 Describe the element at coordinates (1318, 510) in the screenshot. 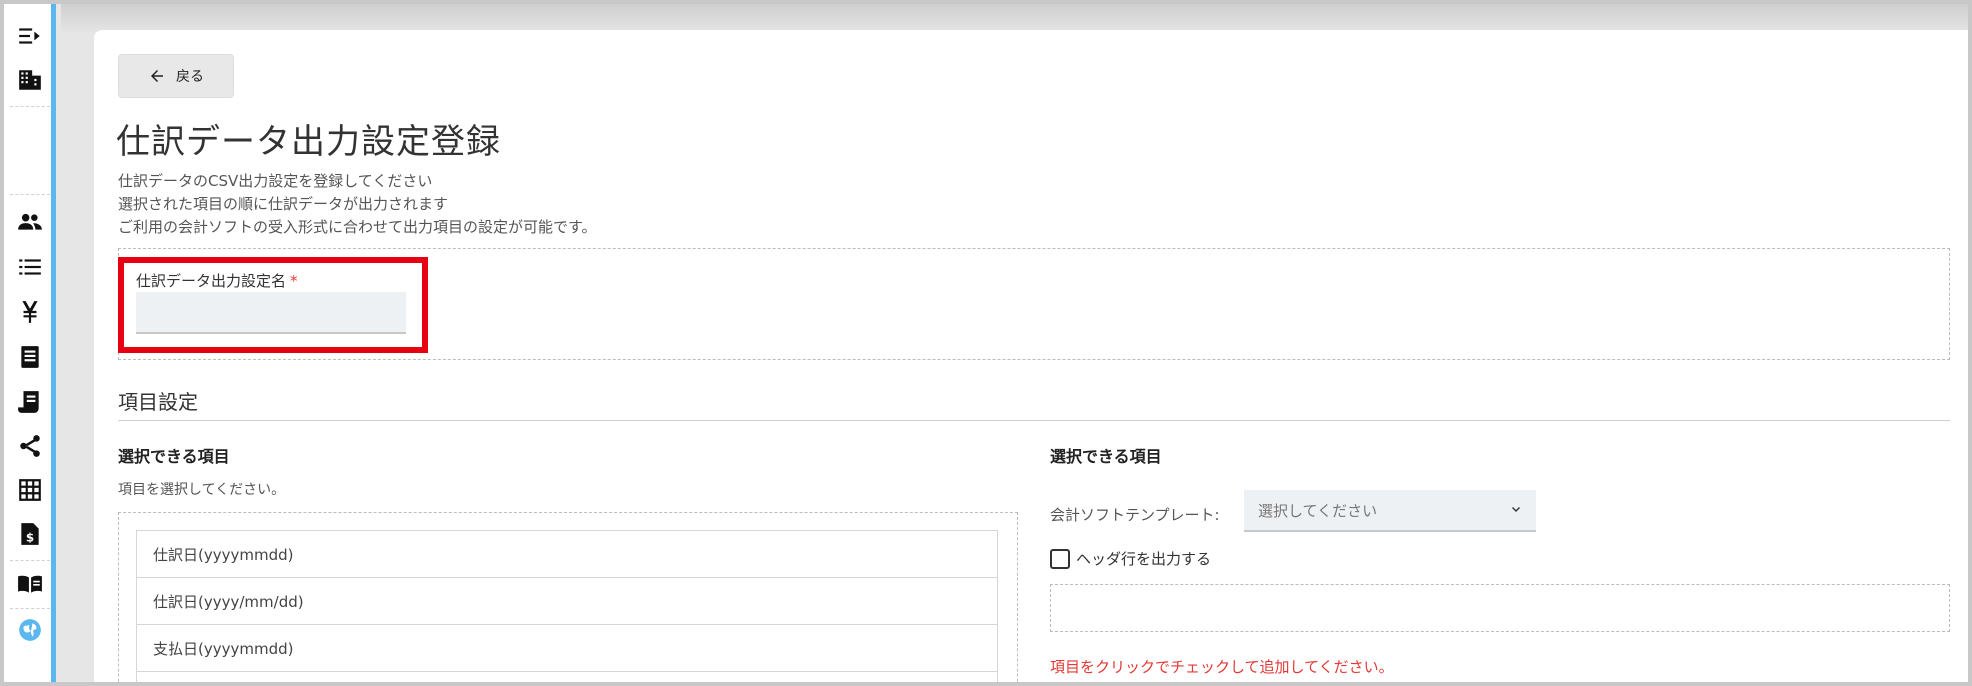

I see `template-select-value: 選択してください` at that location.